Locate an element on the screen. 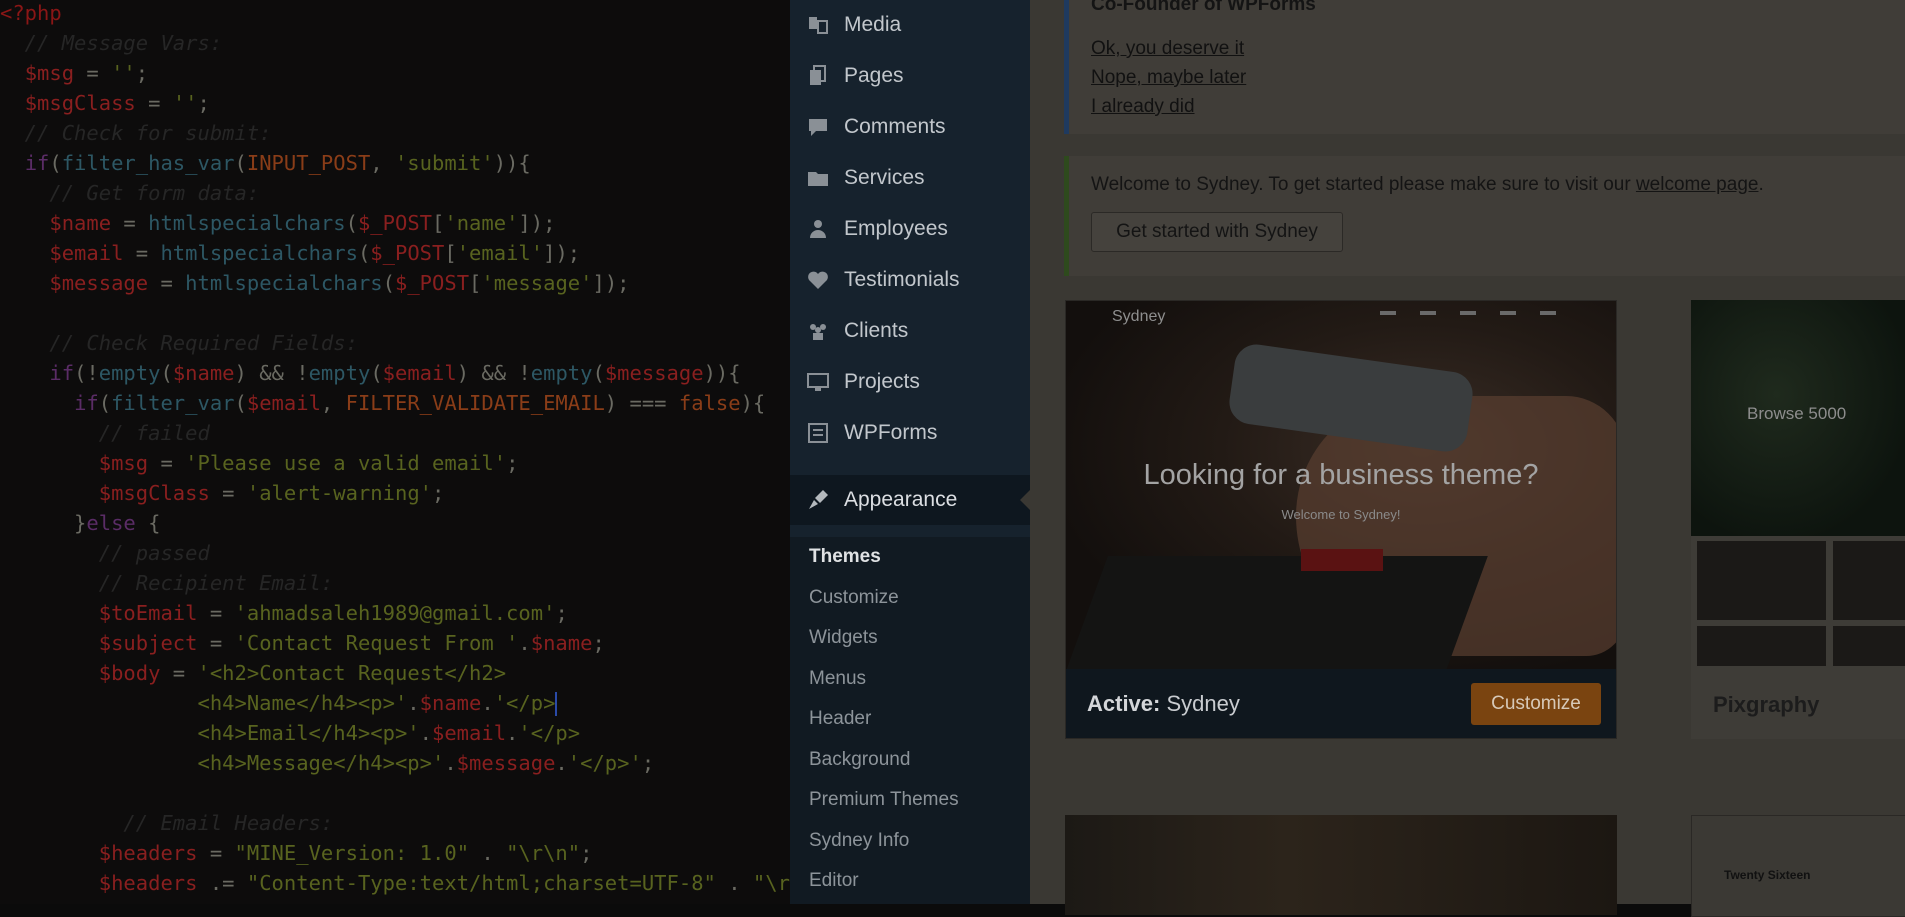  submenu-item-sydney-info: Sydney Info is located at coordinates (859, 841).